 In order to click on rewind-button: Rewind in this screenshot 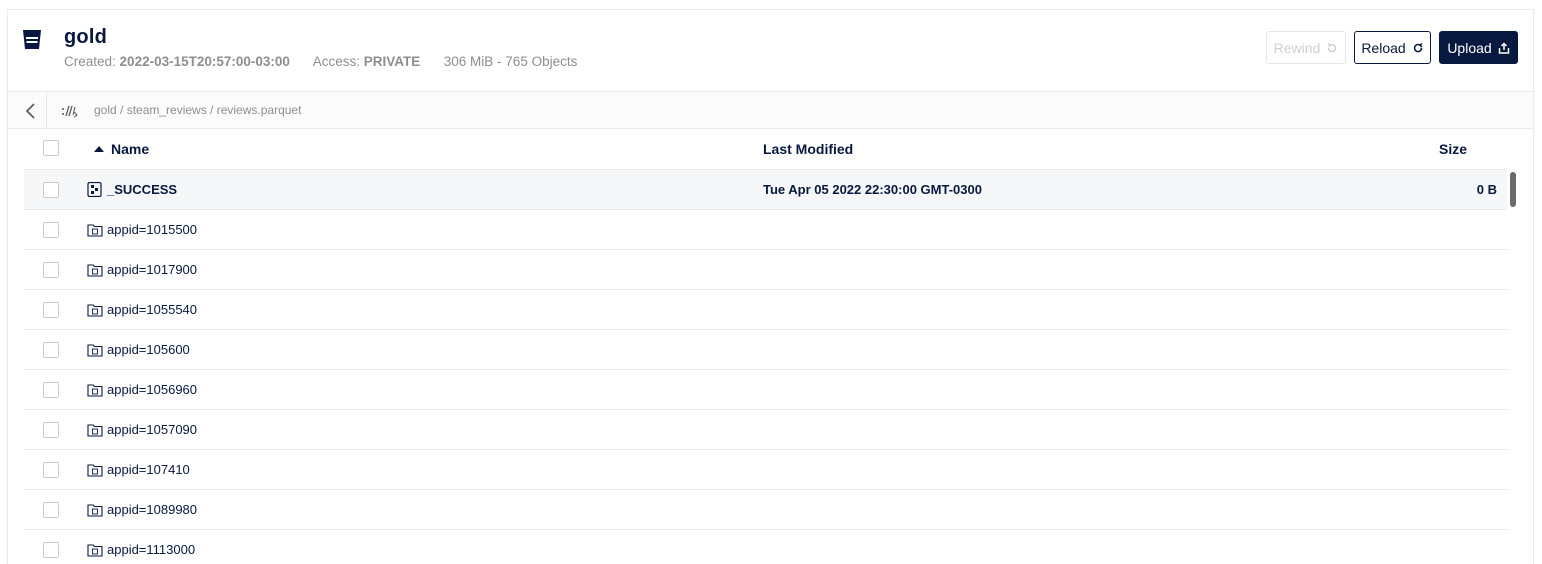, I will do `click(1306, 47)`.